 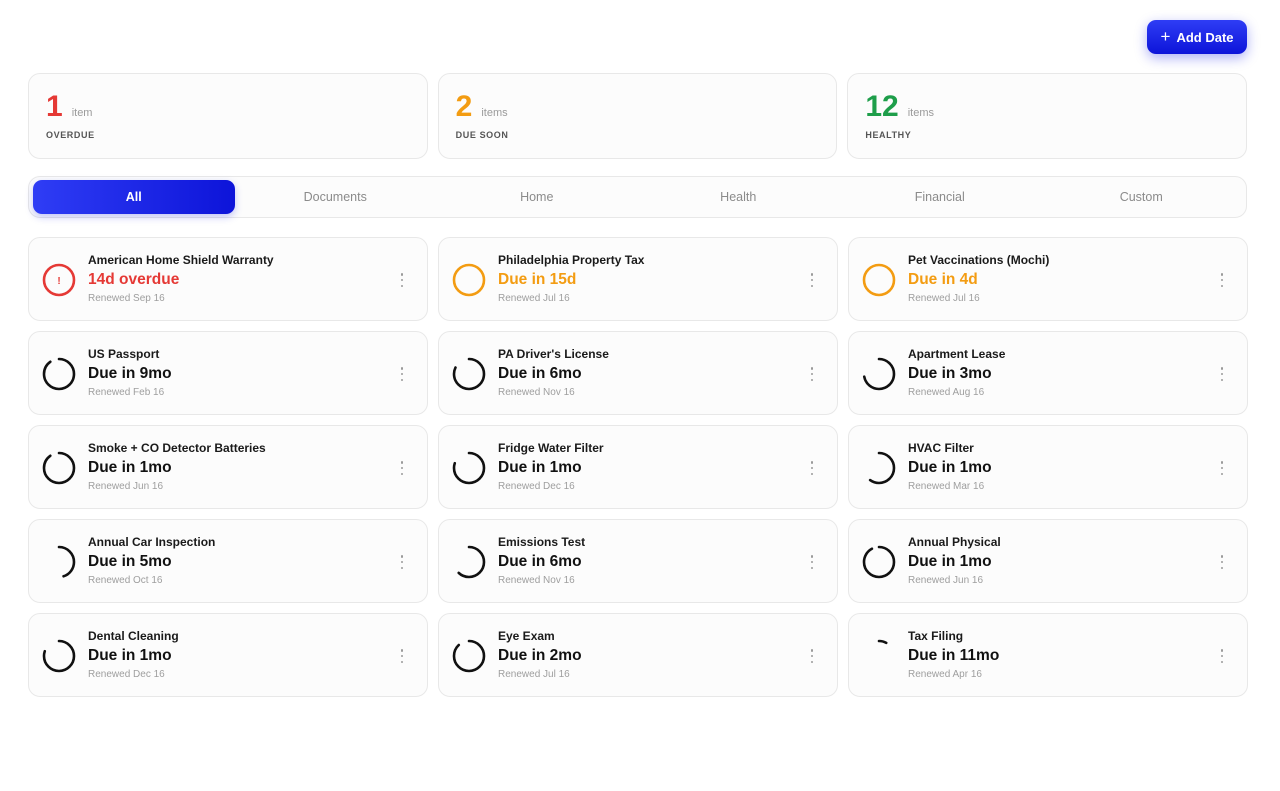 What do you see at coordinates (954, 542) in the screenshot?
I see `item-title: Annual Physical` at bounding box center [954, 542].